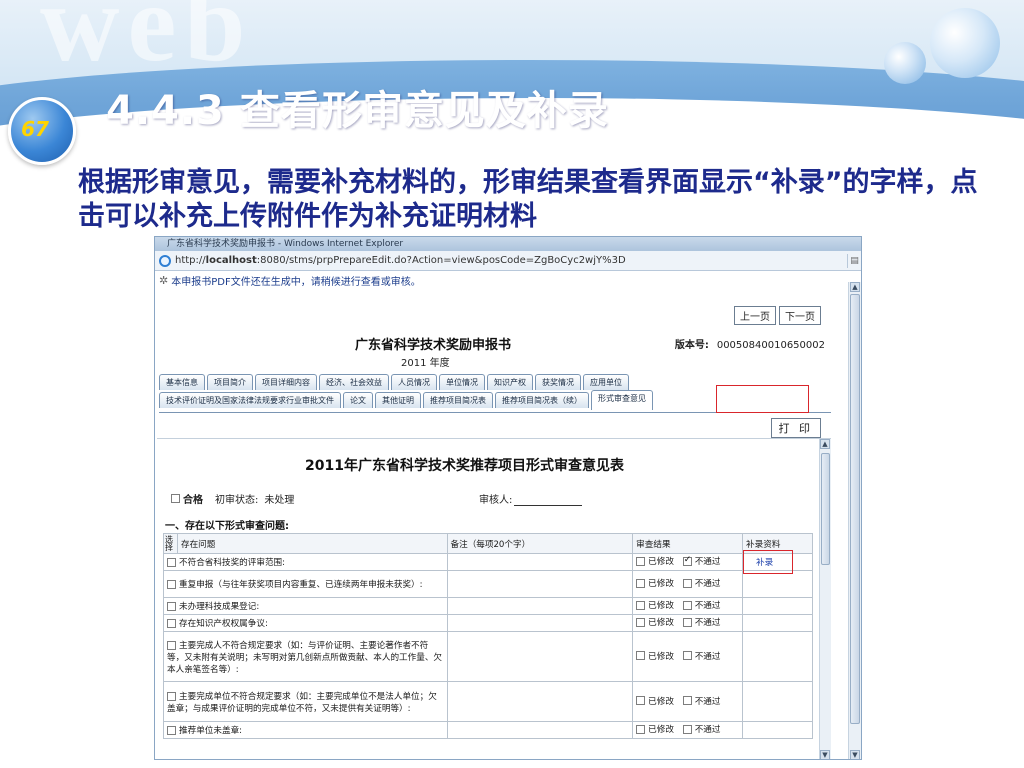 This screenshot has height=768, width=1024. What do you see at coordinates (855, 287) in the screenshot?
I see `scroll-up-arrow-icon: ▲` at bounding box center [855, 287].